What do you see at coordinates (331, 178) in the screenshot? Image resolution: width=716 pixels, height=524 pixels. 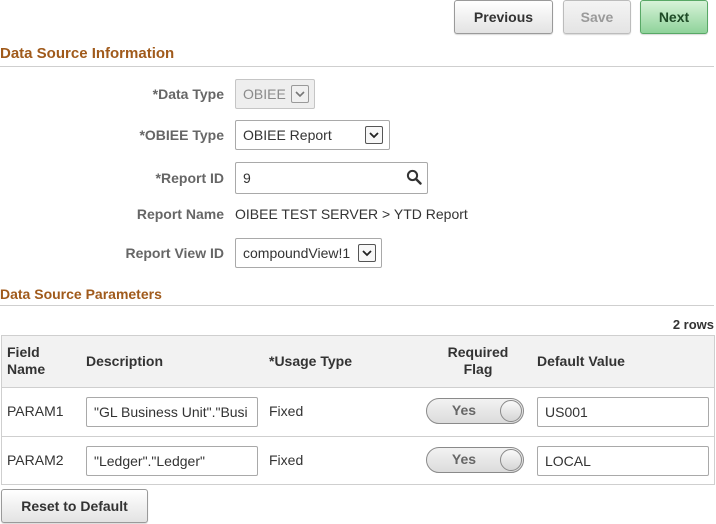 I see `report-id-input: 9` at bounding box center [331, 178].